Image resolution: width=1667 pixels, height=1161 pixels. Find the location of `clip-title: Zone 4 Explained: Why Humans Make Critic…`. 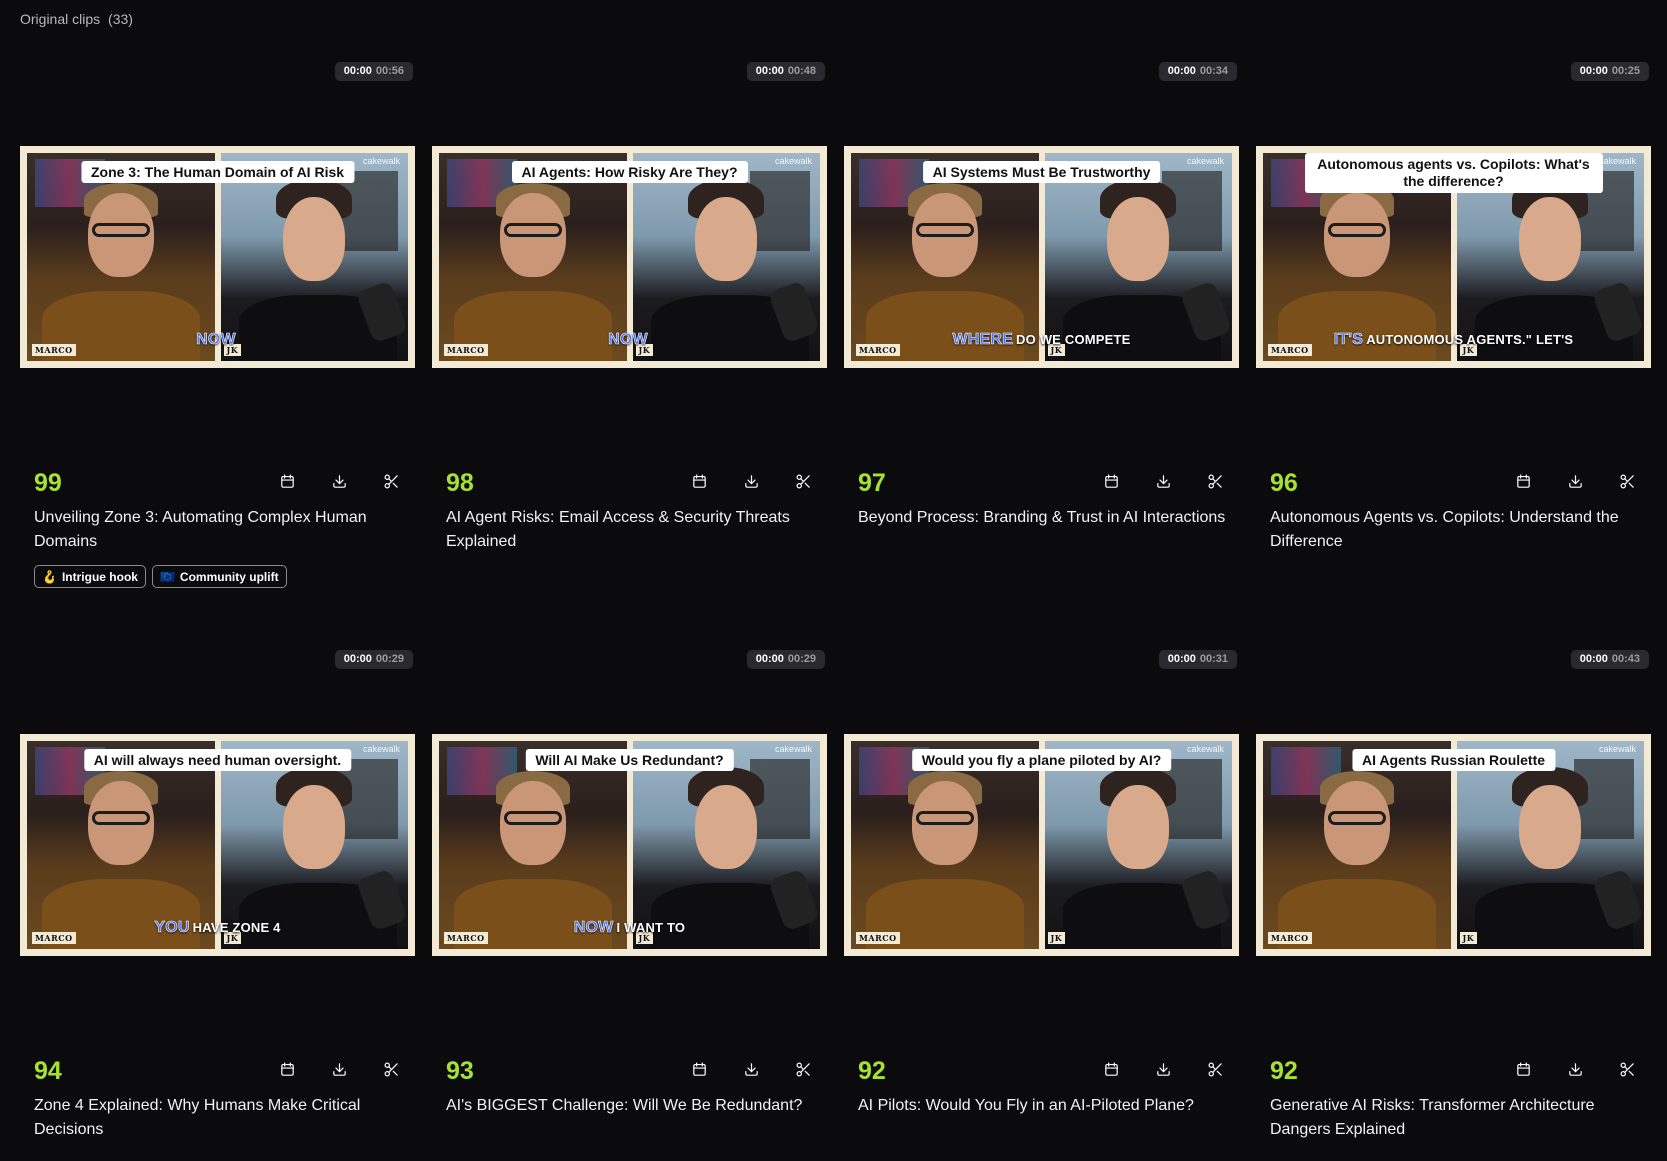

clip-title: Zone 4 Explained: Why Humans Make Critic… is located at coordinates (219, 1118).